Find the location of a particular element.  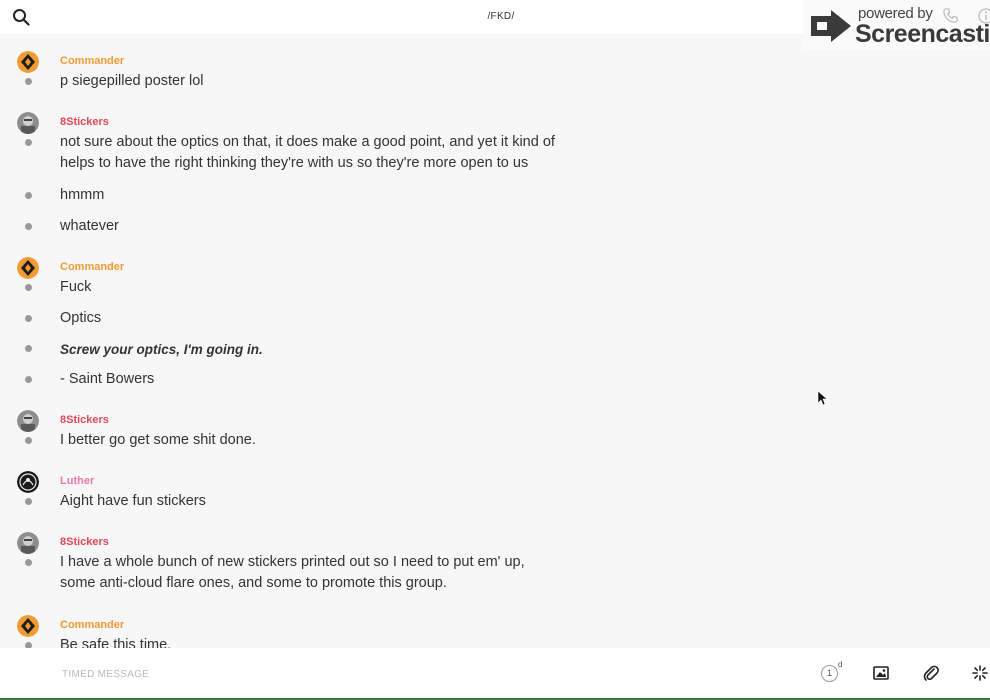

info-icon is located at coordinates (984, 16).